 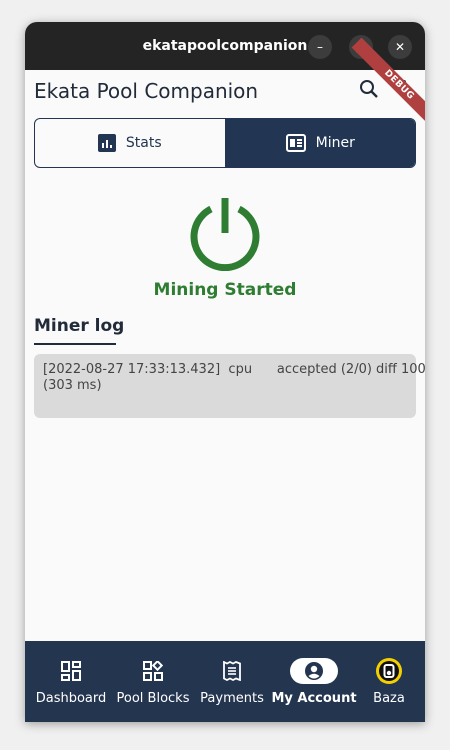 I want to click on account-icon, so click(x=314, y=671).